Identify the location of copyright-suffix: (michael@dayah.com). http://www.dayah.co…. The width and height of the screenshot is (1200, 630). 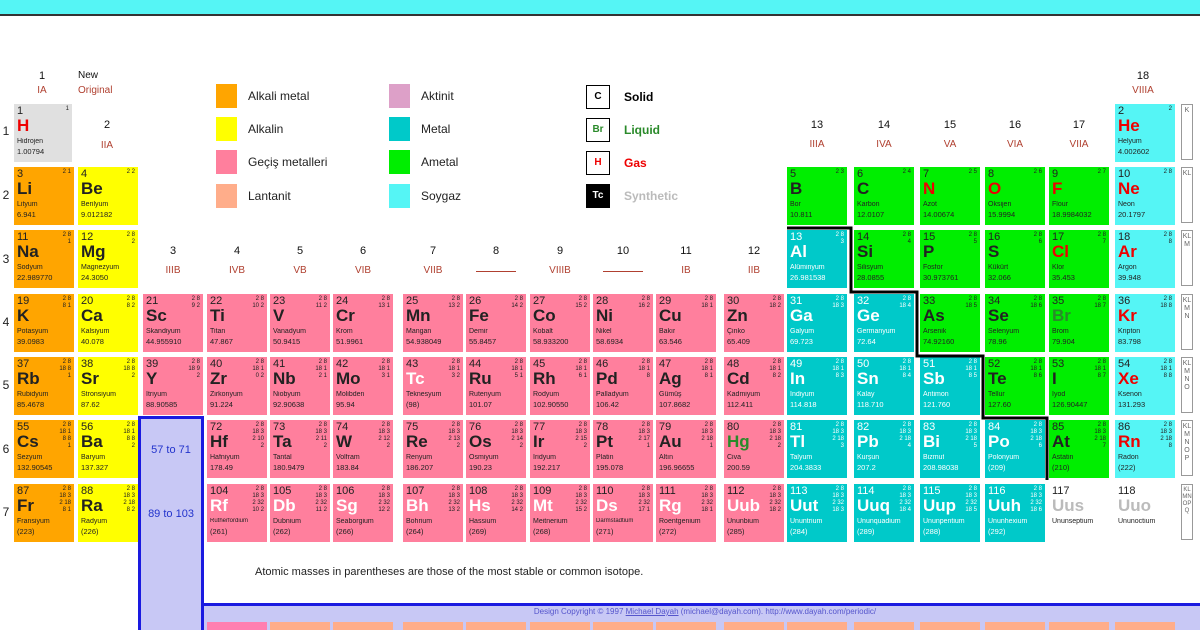
(777, 611).